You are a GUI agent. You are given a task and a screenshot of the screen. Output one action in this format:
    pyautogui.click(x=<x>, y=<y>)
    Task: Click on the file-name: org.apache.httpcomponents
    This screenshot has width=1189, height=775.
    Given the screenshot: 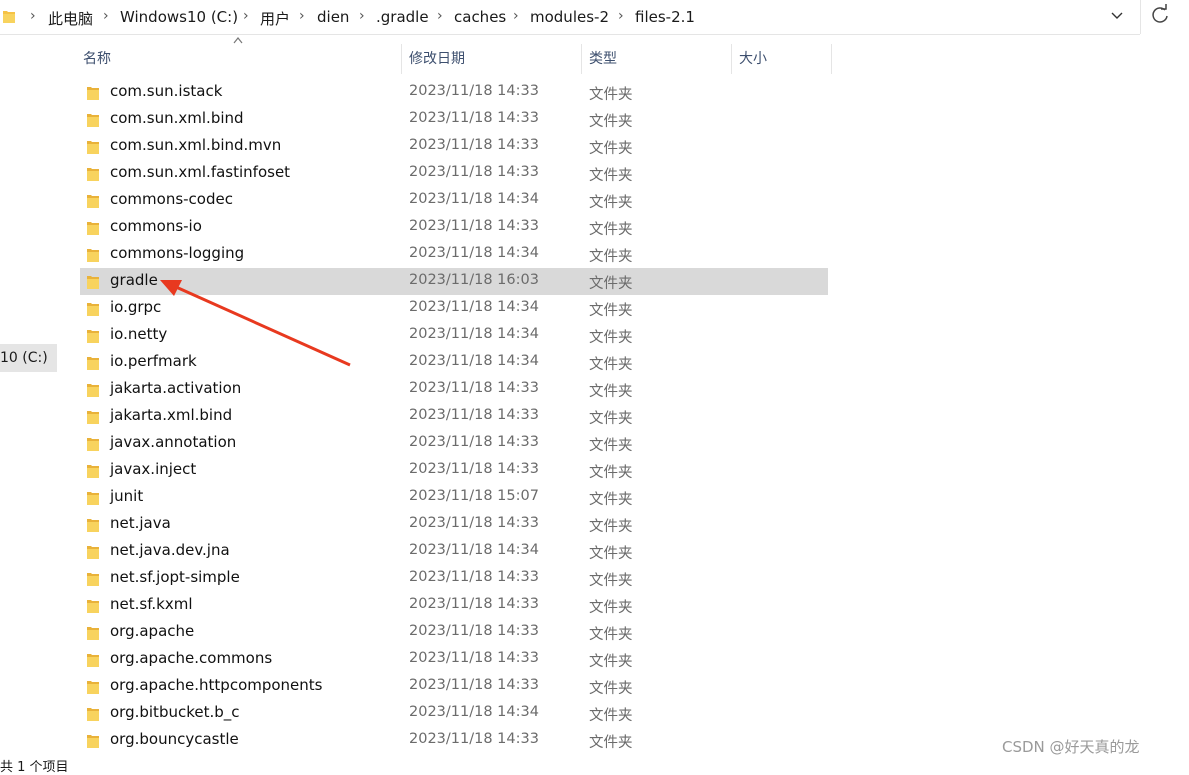 What is the action you would take?
    pyautogui.click(x=216, y=685)
    